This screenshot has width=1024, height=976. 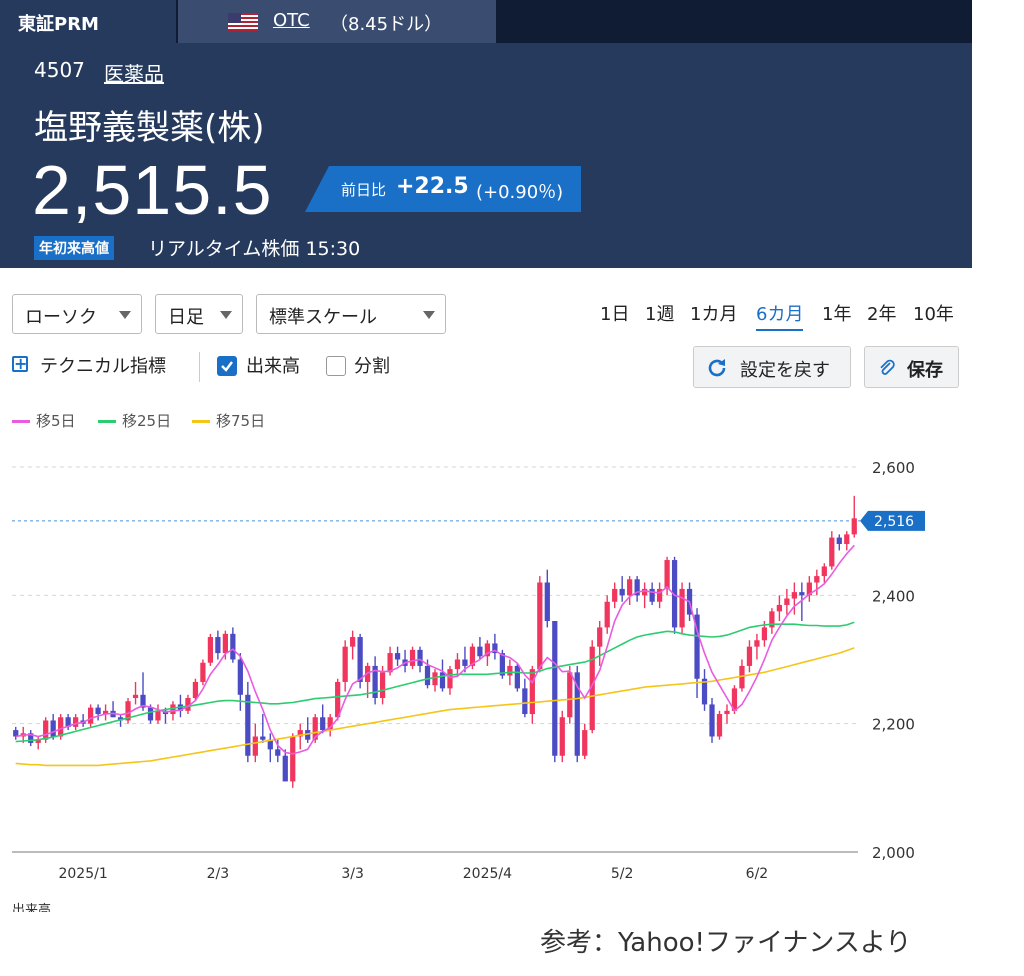 I want to click on change-value: +22.5, so click(x=432, y=186).